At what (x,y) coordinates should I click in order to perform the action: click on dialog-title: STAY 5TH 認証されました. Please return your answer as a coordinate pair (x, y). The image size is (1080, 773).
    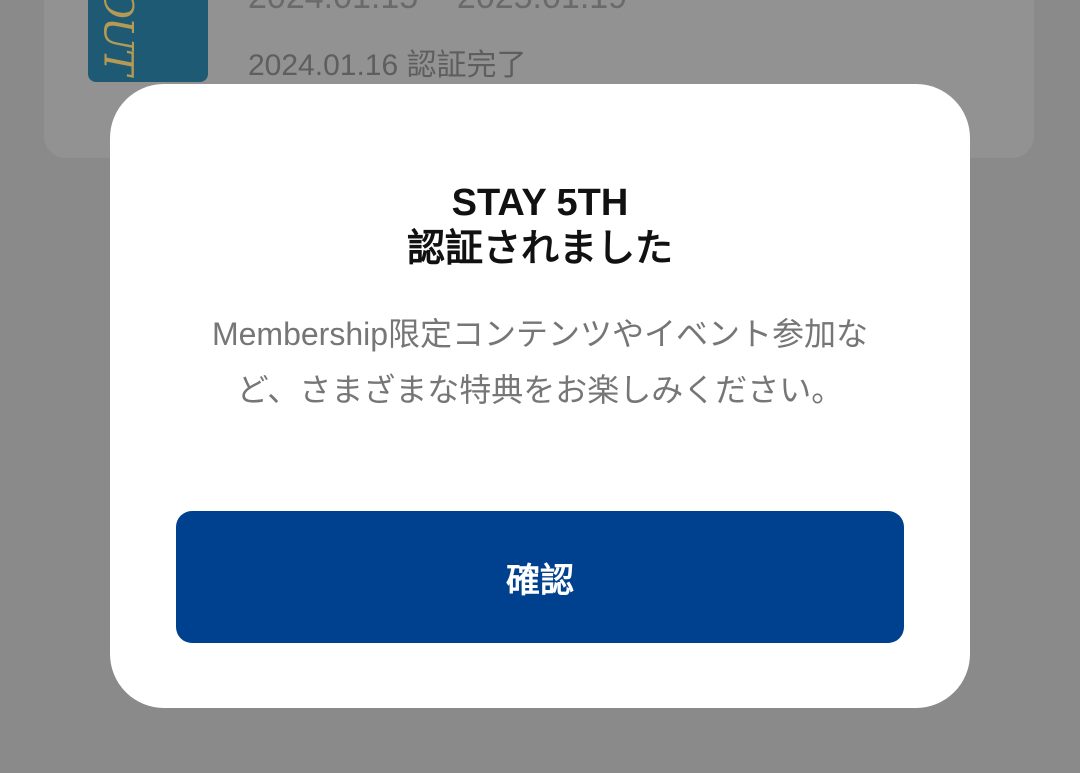
    Looking at the image, I should click on (540, 226).